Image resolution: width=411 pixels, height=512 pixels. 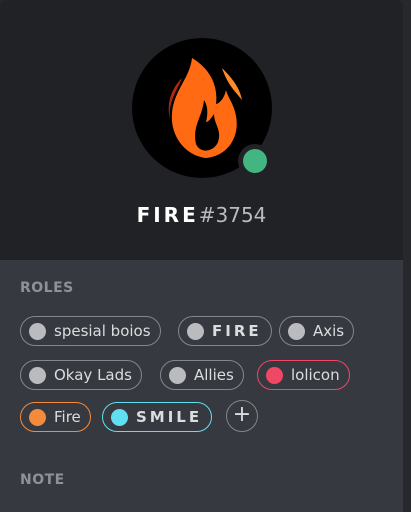 What do you see at coordinates (47, 288) in the screenshot?
I see `roles-section-title: ROLES` at bounding box center [47, 288].